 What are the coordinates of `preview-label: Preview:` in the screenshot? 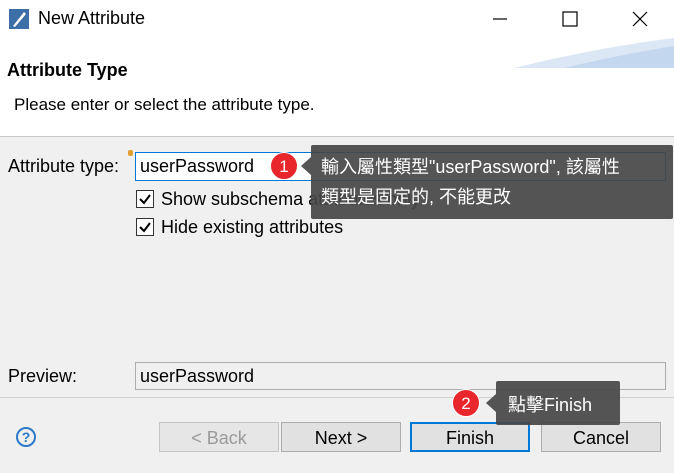 It's located at (43, 376).